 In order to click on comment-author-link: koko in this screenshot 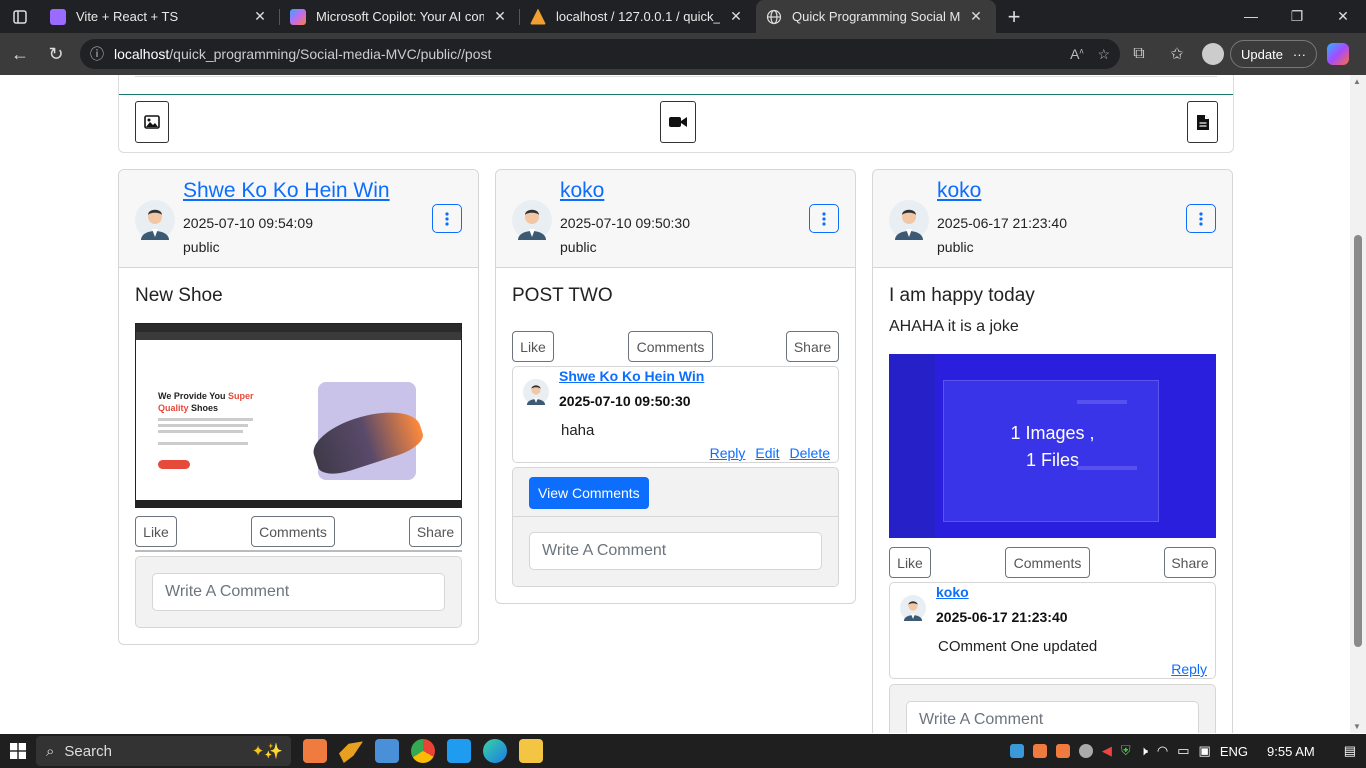, I will do `click(952, 592)`.